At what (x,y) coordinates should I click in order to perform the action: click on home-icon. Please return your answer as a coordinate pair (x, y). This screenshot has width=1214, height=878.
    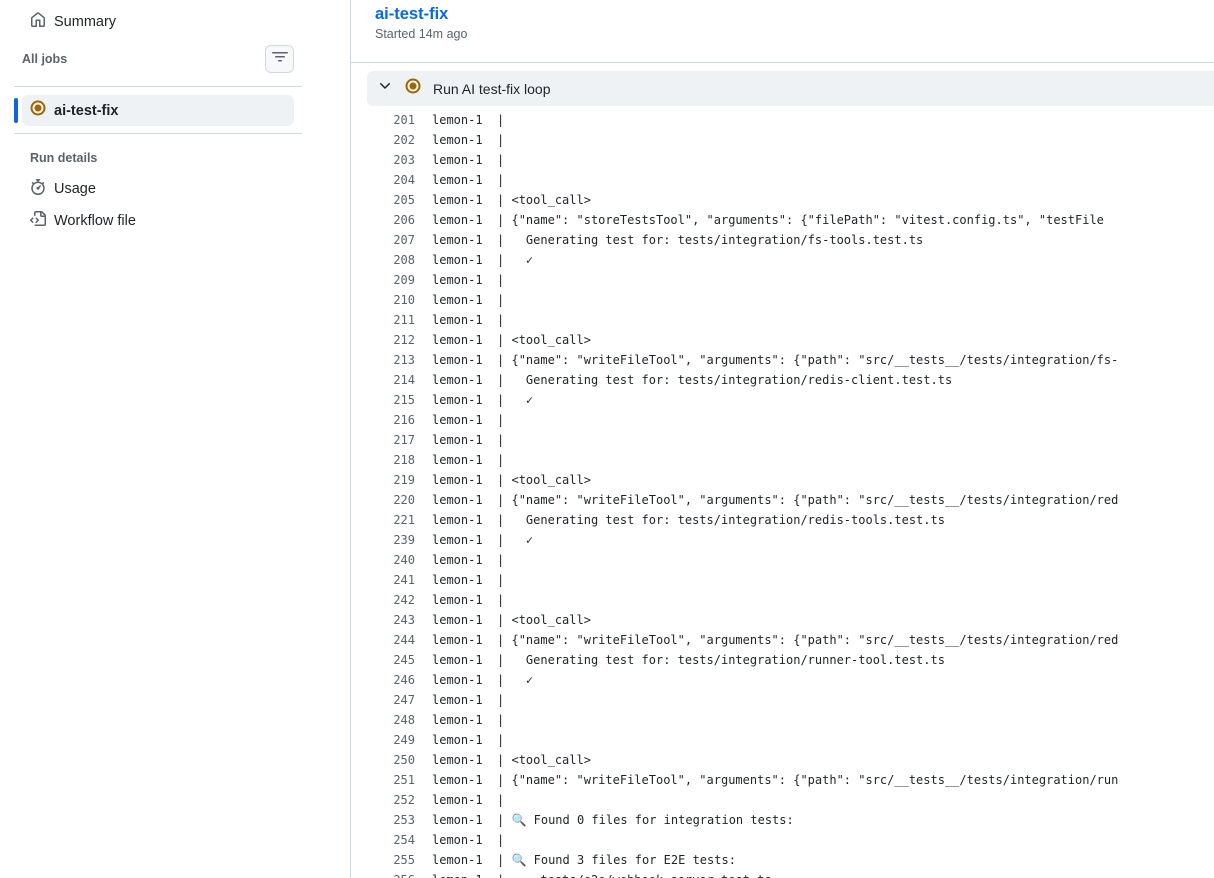
    Looking at the image, I should click on (38, 22).